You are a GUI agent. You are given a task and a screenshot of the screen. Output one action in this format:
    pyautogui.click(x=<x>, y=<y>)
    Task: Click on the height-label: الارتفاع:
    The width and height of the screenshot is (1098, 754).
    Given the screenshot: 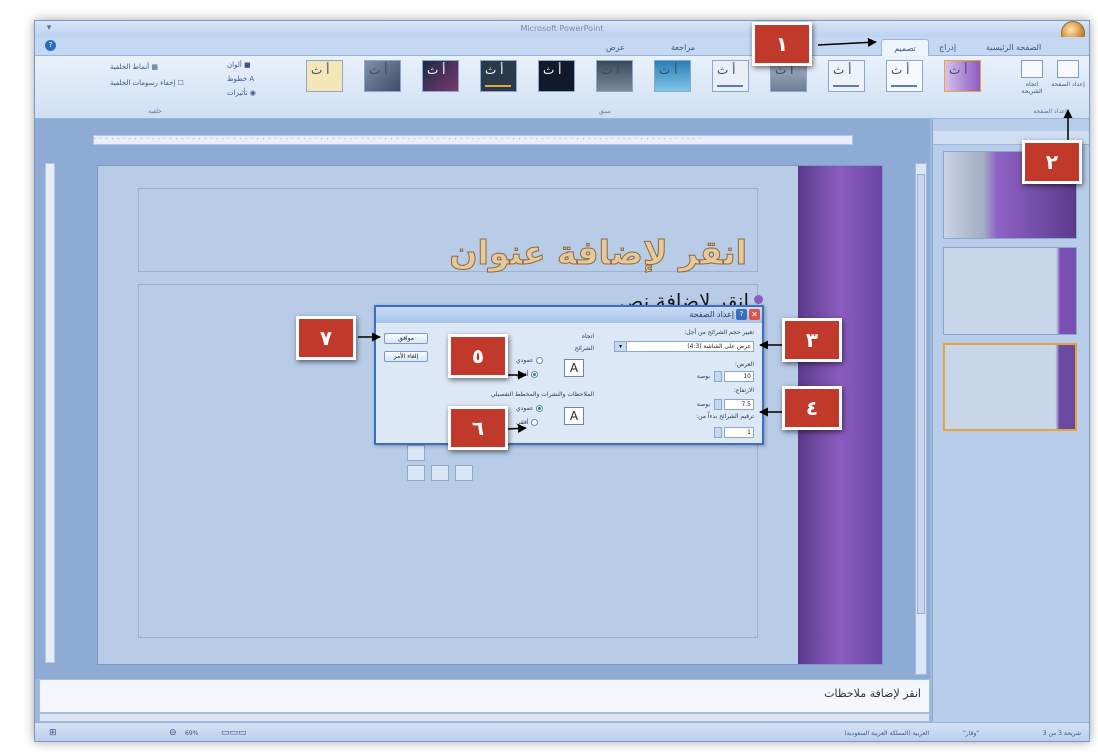 What is the action you would take?
    pyautogui.click(x=743, y=390)
    